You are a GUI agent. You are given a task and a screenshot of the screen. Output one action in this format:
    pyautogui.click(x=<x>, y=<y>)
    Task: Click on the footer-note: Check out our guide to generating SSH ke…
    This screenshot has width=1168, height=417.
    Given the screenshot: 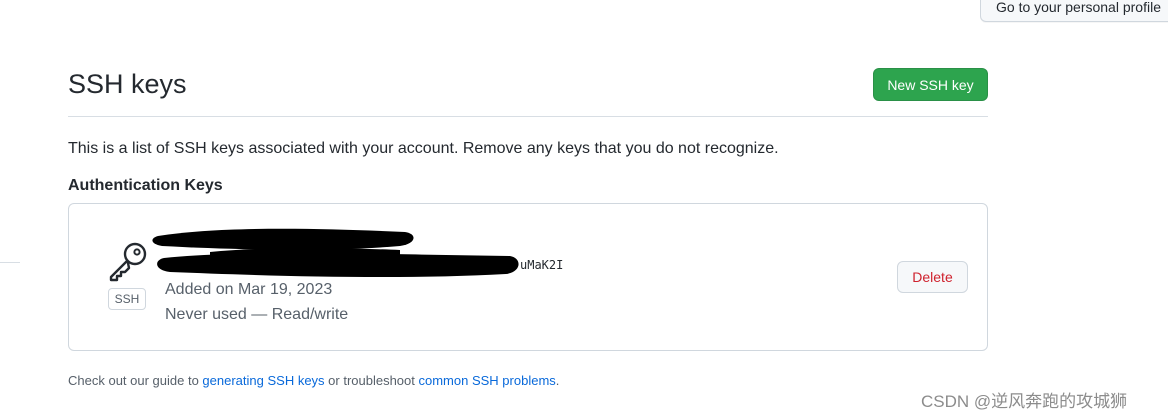 What is the action you would take?
    pyautogui.click(x=313, y=380)
    